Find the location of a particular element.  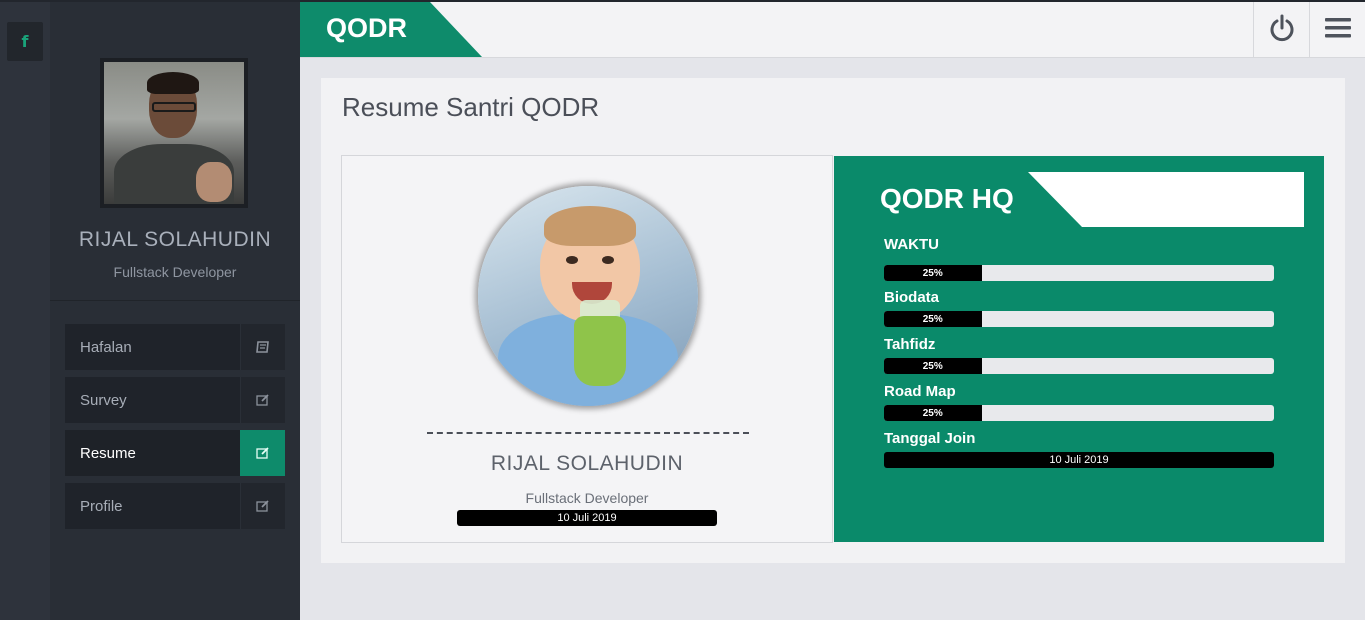

sidebar-user-role: Fullstack Developer is located at coordinates (175, 272).